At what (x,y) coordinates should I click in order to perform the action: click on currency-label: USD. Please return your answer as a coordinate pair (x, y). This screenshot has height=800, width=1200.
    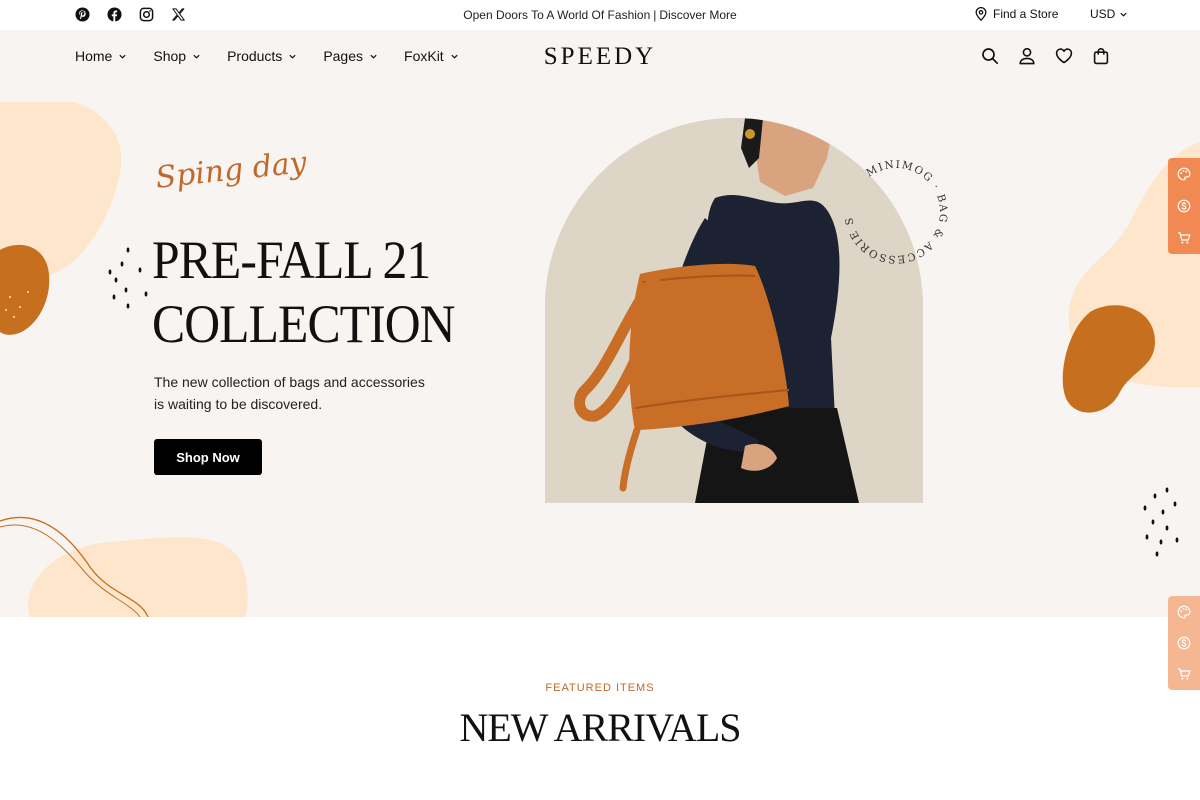
    Looking at the image, I should click on (1103, 14).